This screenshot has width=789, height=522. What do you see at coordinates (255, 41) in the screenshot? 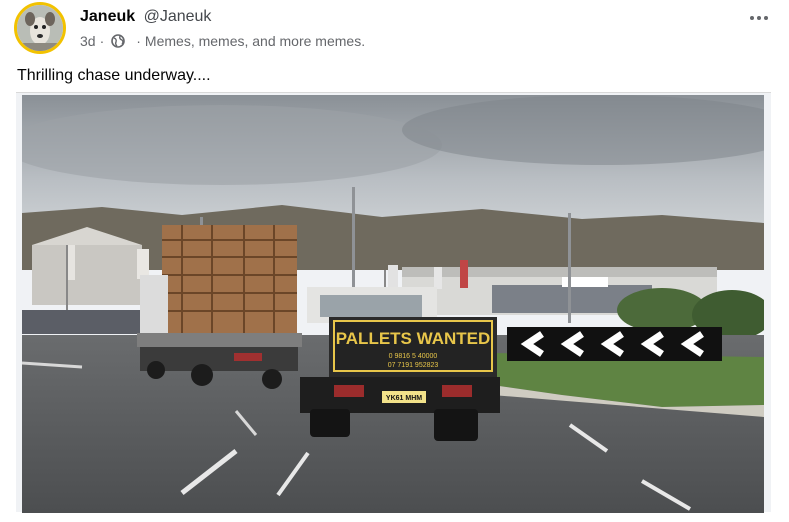
I see `group-description: Memes, memes, and more memes.` at bounding box center [255, 41].